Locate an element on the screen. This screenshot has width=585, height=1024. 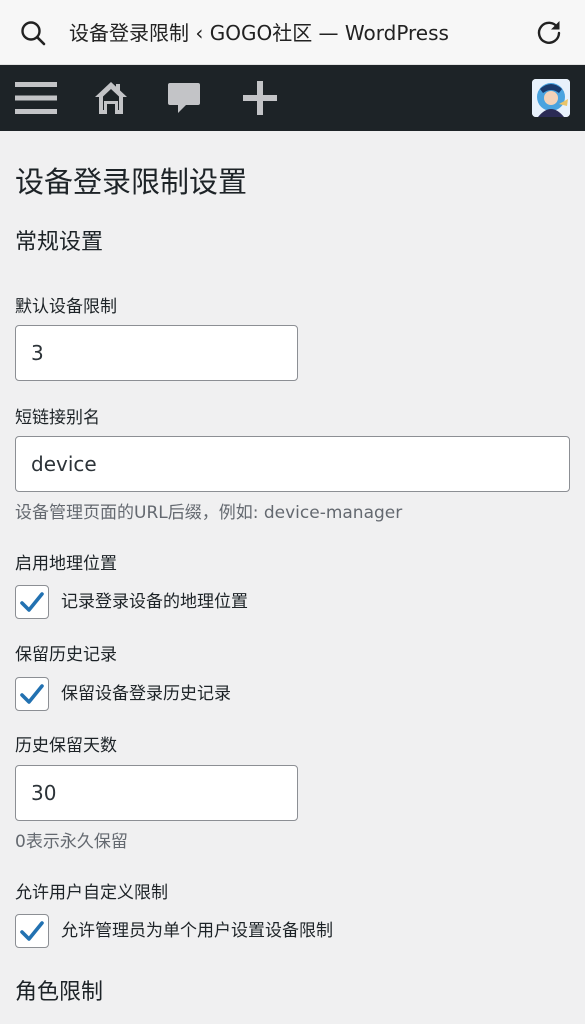
menu-icon is located at coordinates (36, 98).